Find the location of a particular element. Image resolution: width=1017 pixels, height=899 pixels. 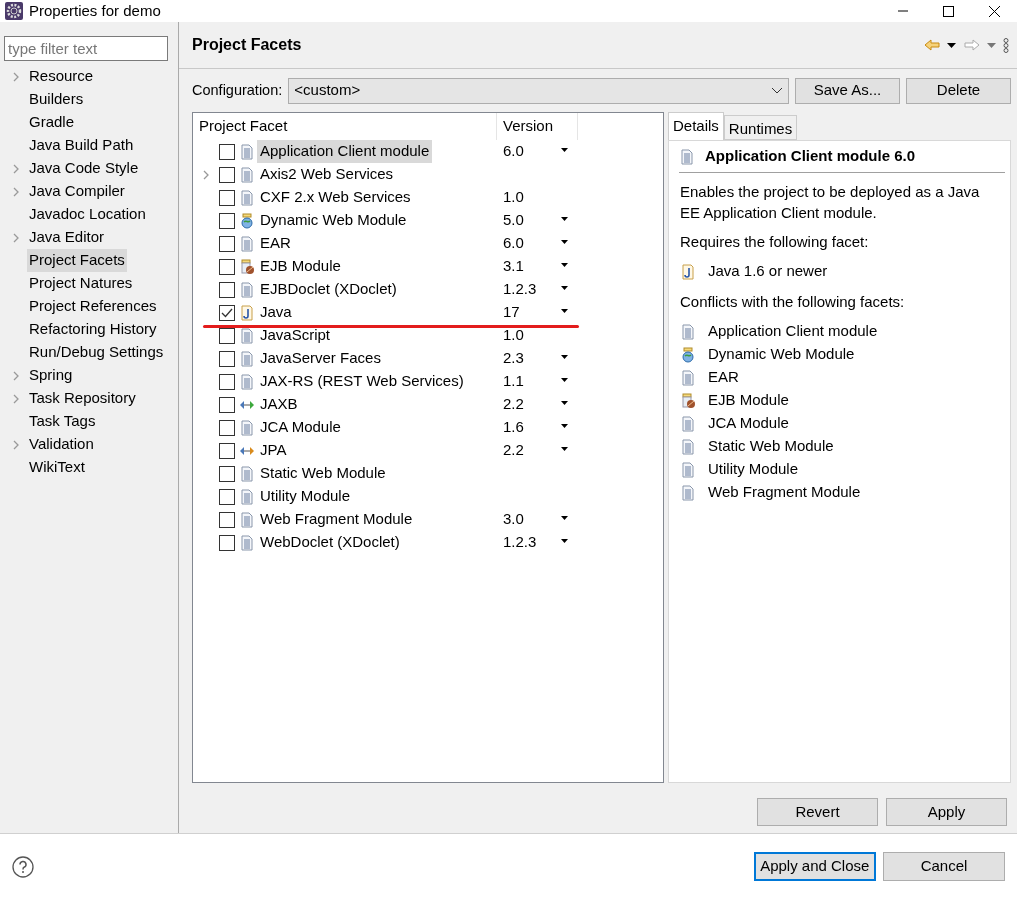

version-cell-text: 2.2 is located at coordinates (513, 404).